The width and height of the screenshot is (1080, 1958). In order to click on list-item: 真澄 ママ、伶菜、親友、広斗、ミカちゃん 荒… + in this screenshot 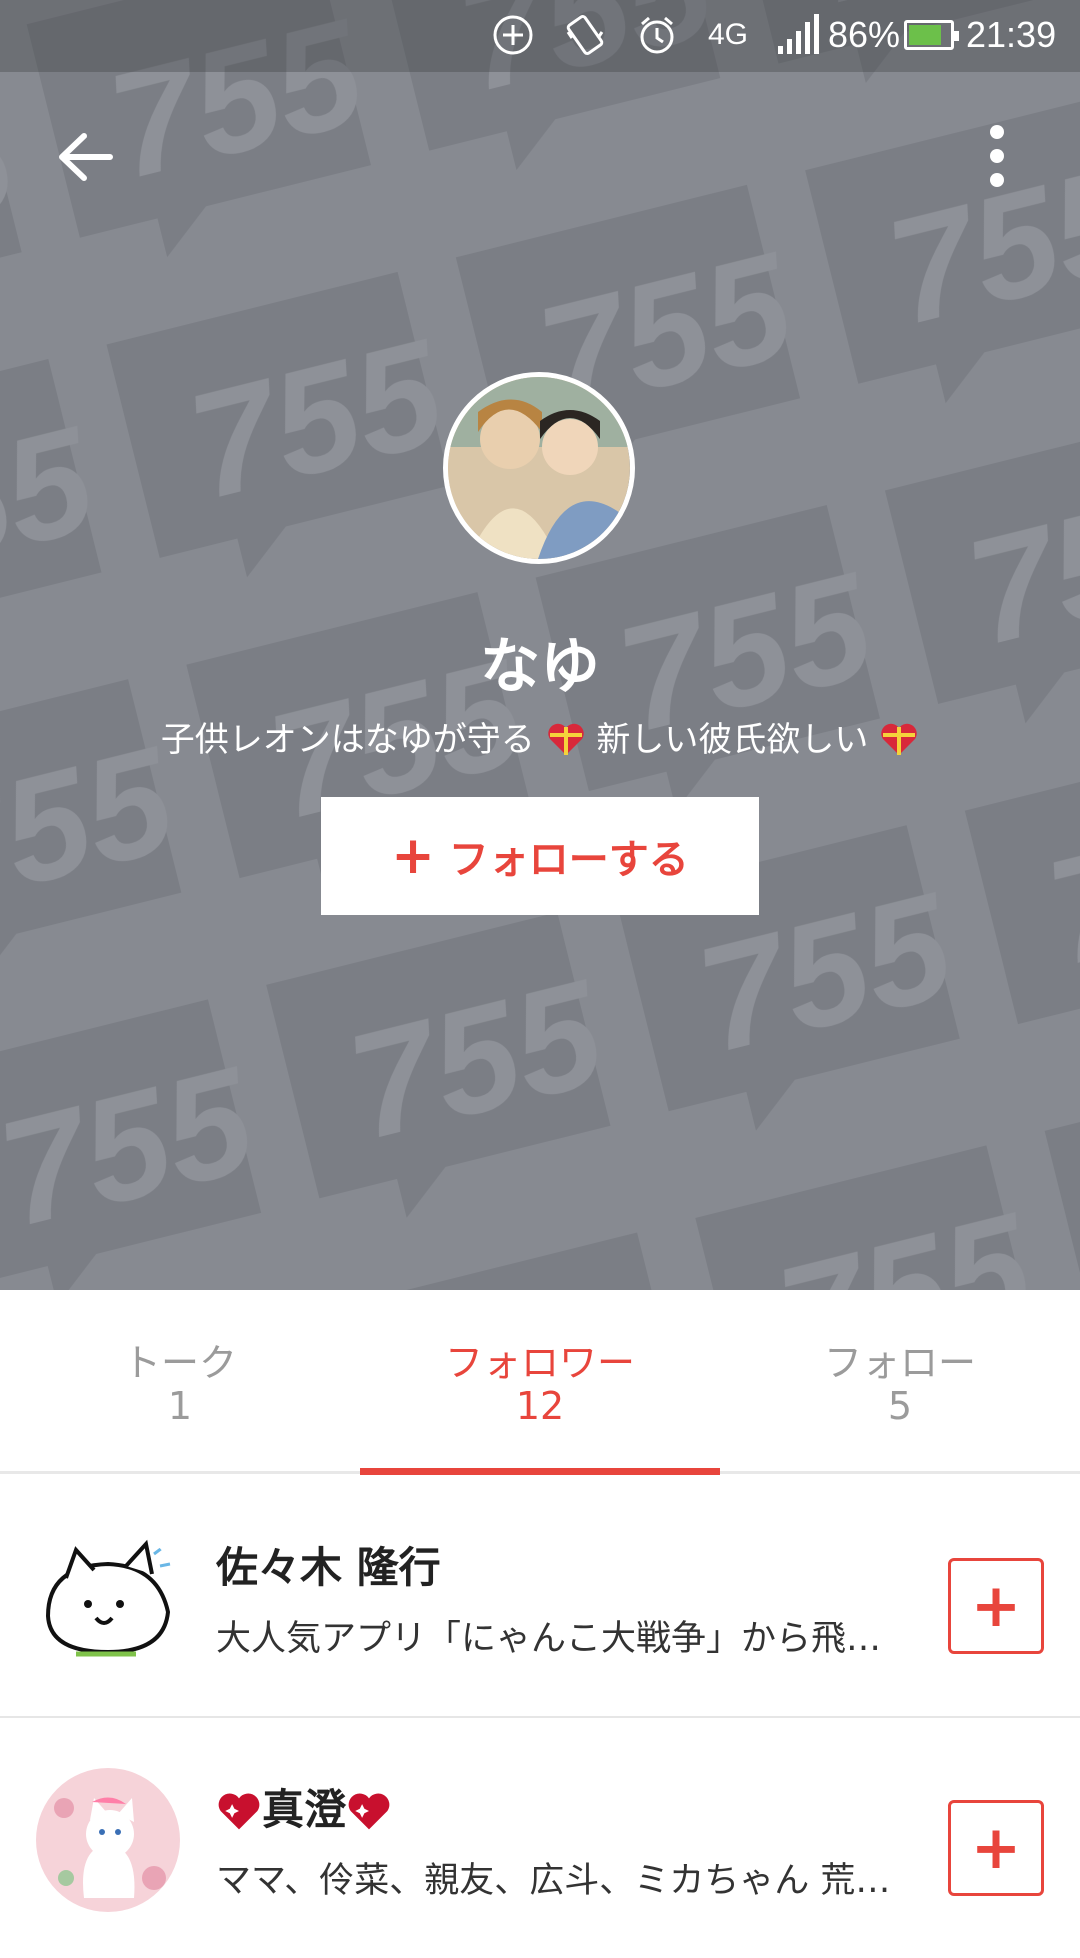, I will do `click(540, 1838)`.